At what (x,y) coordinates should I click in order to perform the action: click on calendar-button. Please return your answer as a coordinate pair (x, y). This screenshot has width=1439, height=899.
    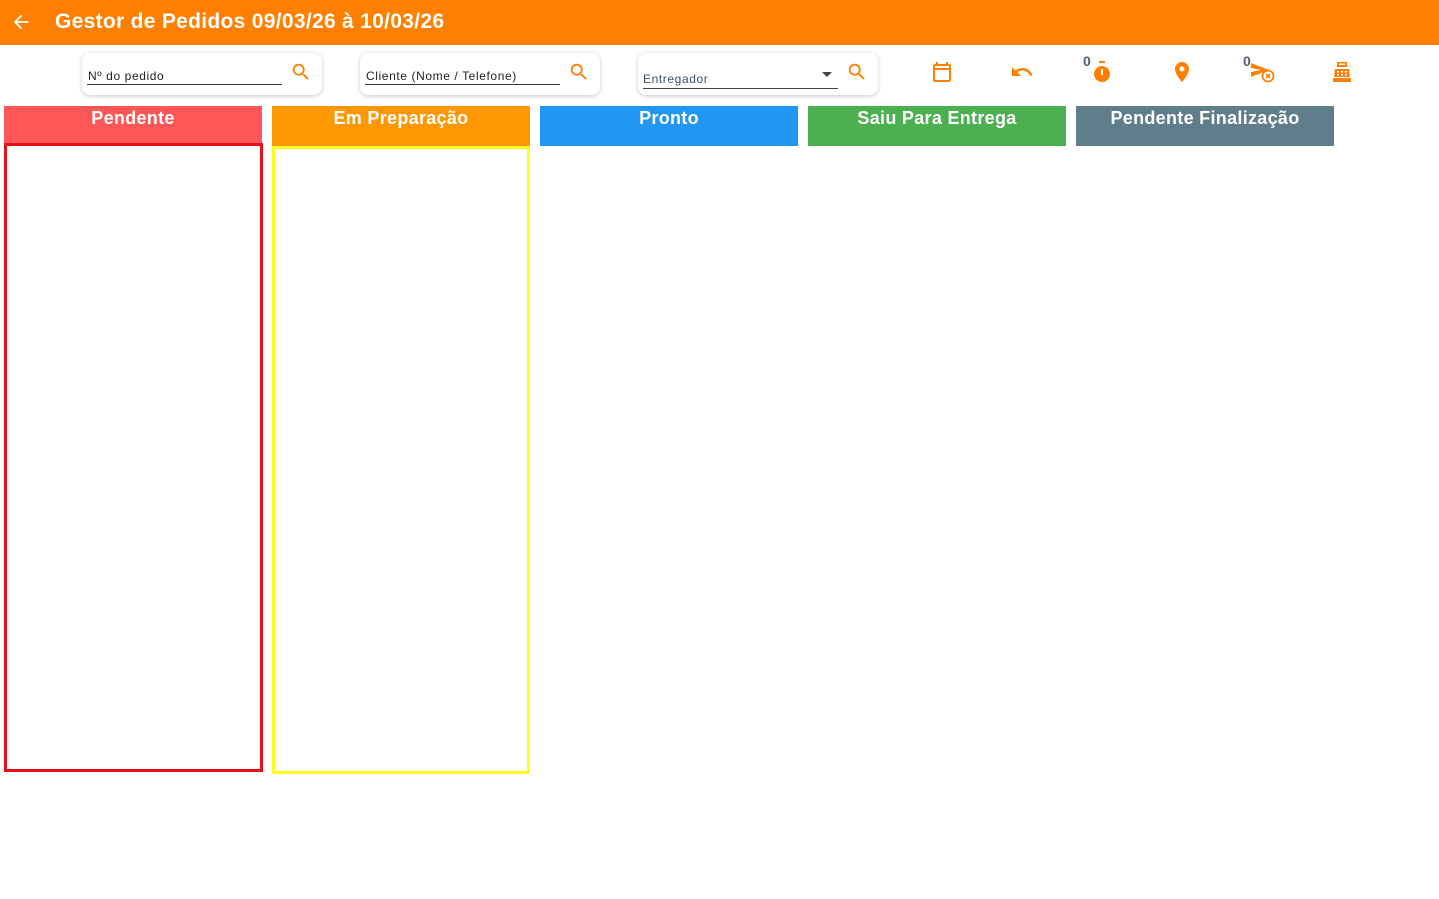
    Looking at the image, I should click on (942, 72).